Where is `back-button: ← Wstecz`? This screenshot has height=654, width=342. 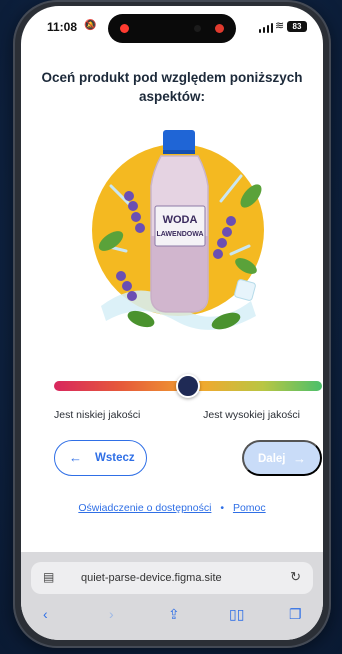
back-button: ← Wstecz is located at coordinates (100, 458).